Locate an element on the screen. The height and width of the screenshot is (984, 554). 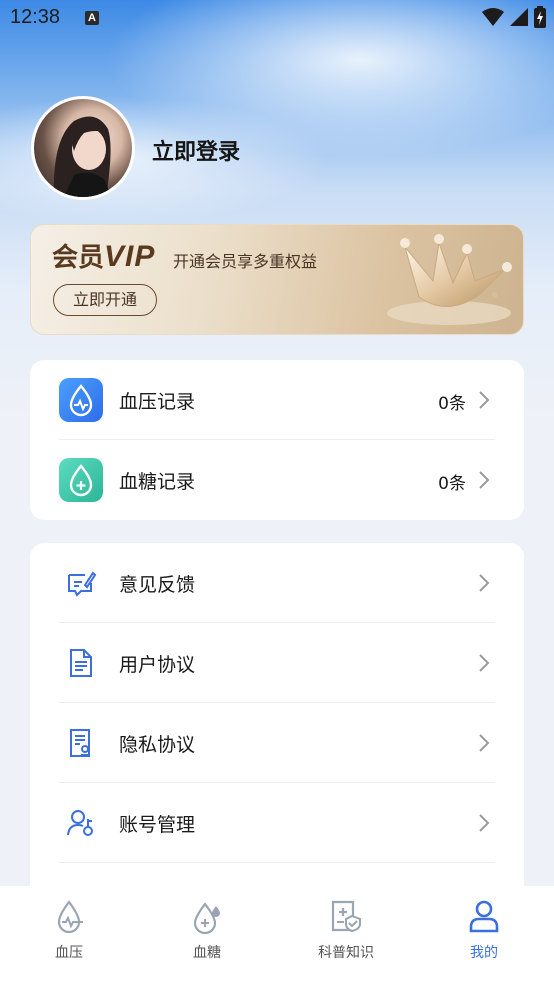
tab-label: 血糖 is located at coordinates (207, 953).